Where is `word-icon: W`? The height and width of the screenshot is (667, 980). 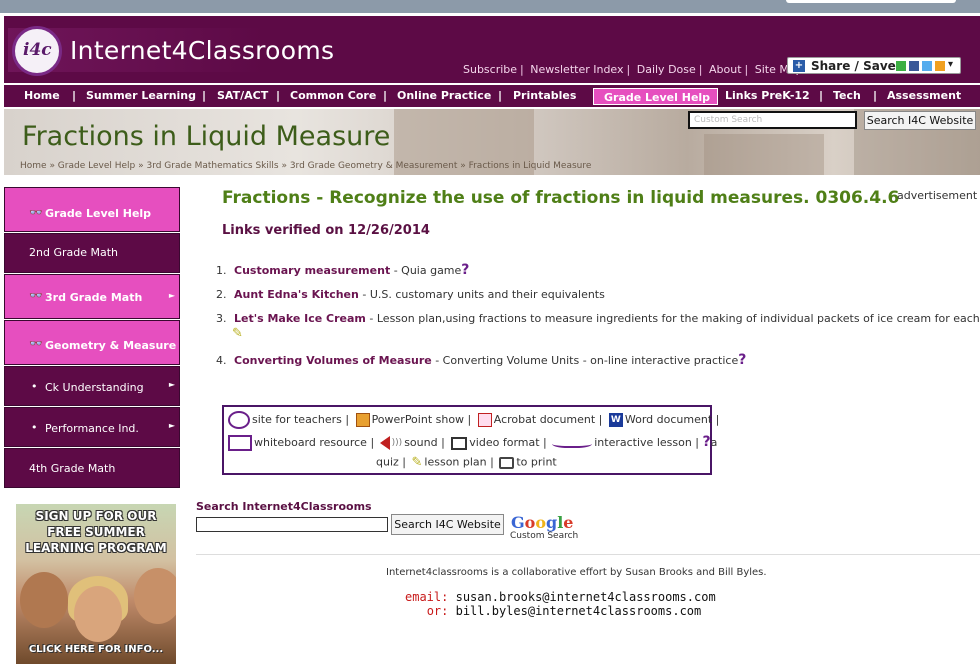 word-icon: W is located at coordinates (615, 420).